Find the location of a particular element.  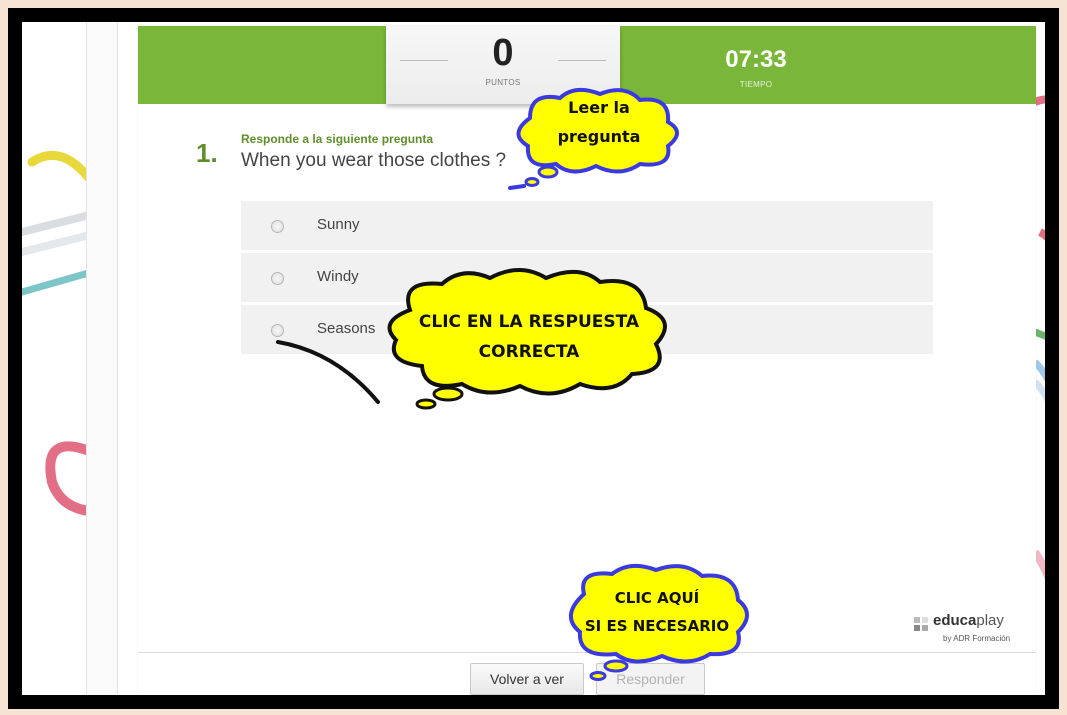

question-text: When you wear those clothes ? is located at coordinates (374, 160).